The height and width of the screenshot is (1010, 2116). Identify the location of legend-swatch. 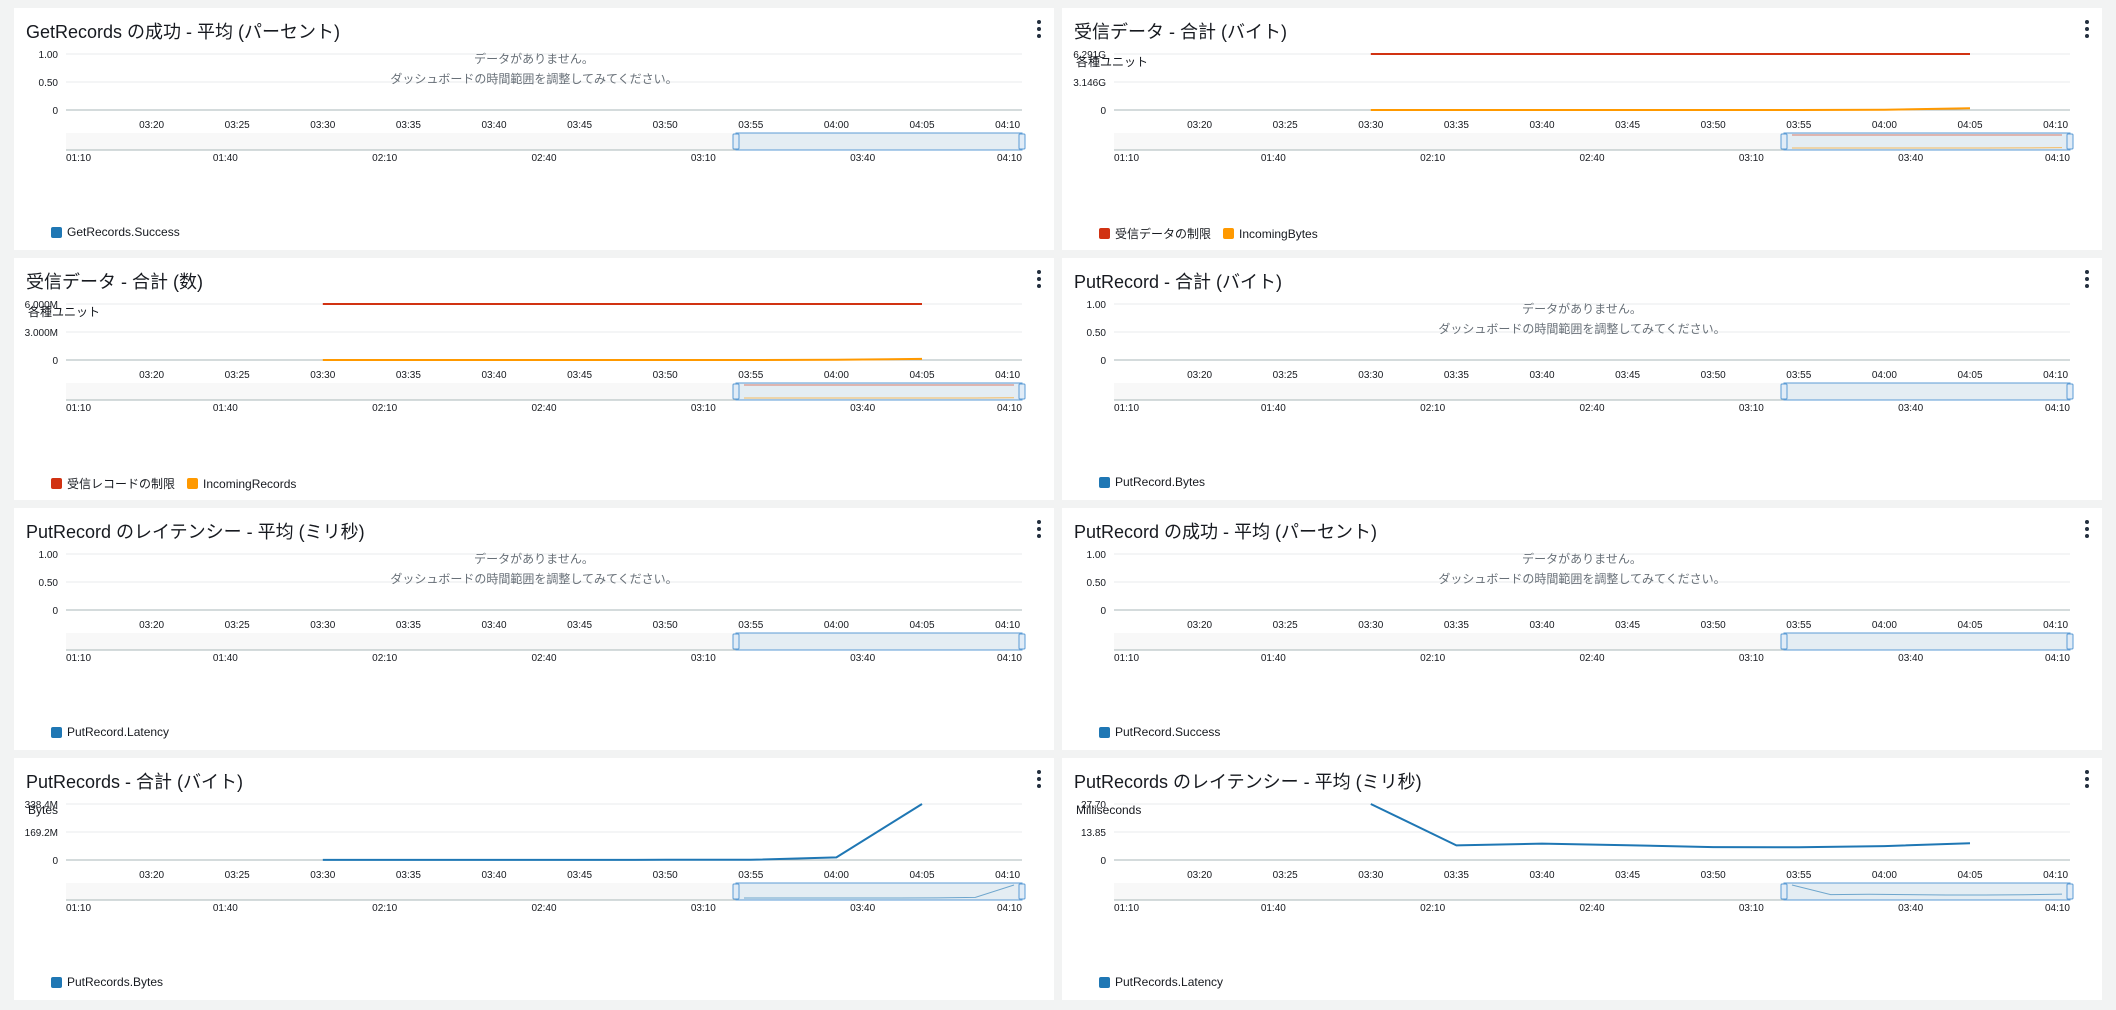
(56, 982).